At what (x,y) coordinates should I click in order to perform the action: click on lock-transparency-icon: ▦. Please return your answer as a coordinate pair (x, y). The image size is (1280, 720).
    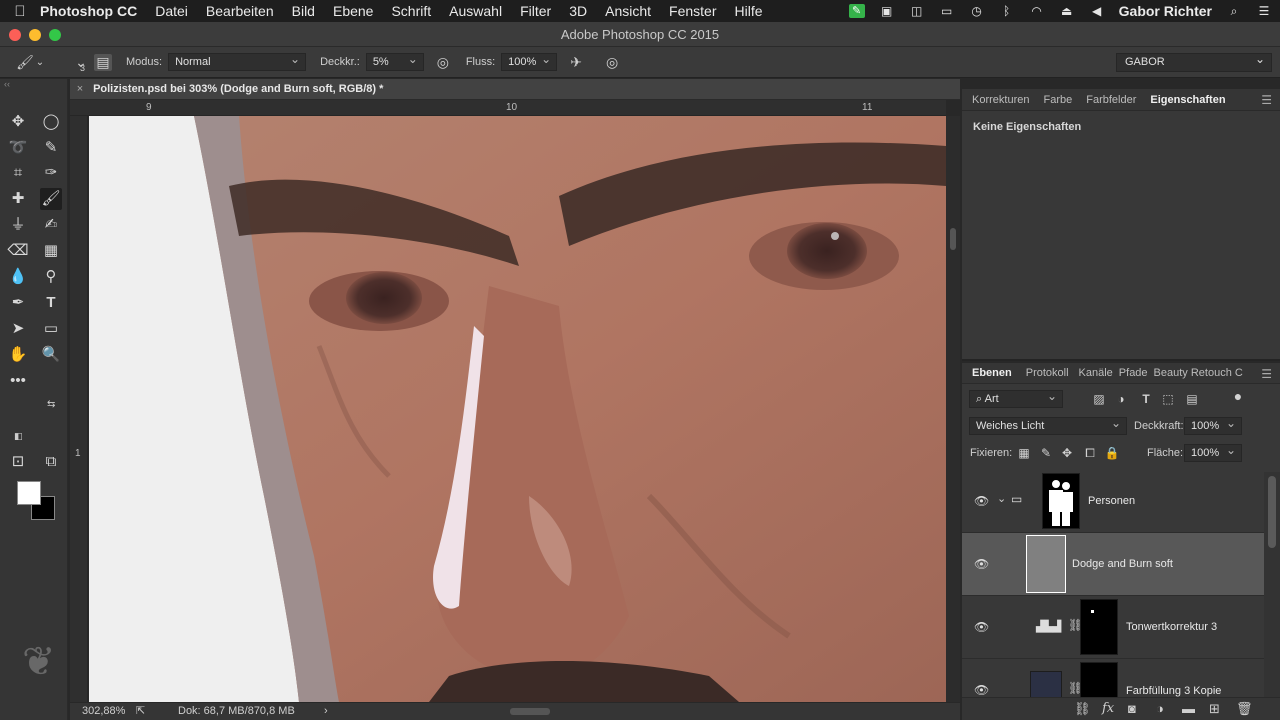
    Looking at the image, I should click on (1024, 453).